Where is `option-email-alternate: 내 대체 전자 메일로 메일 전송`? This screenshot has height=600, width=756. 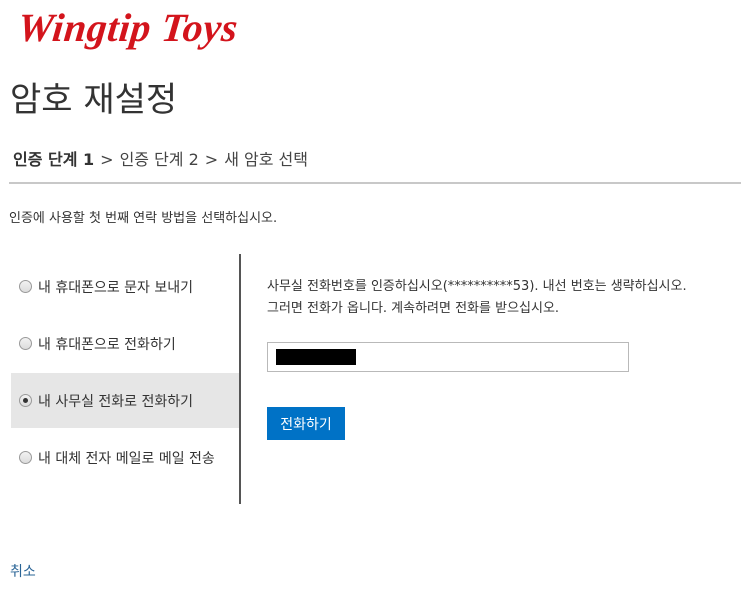
option-email-alternate: 내 대체 전자 메일로 메일 전송 is located at coordinates (125, 457).